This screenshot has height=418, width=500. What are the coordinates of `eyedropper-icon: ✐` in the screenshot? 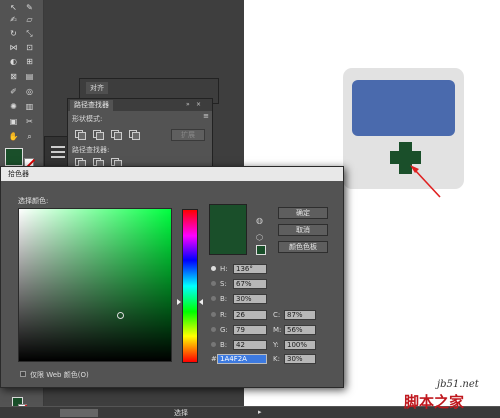 It's located at (13, 92).